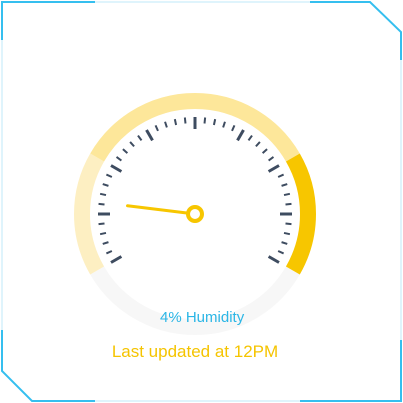 The width and height of the screenshot is (403, 403). What do you see at coordinates (161, 210) in the screenshot?
I see `needle-line` at bounding box center [161, 210].